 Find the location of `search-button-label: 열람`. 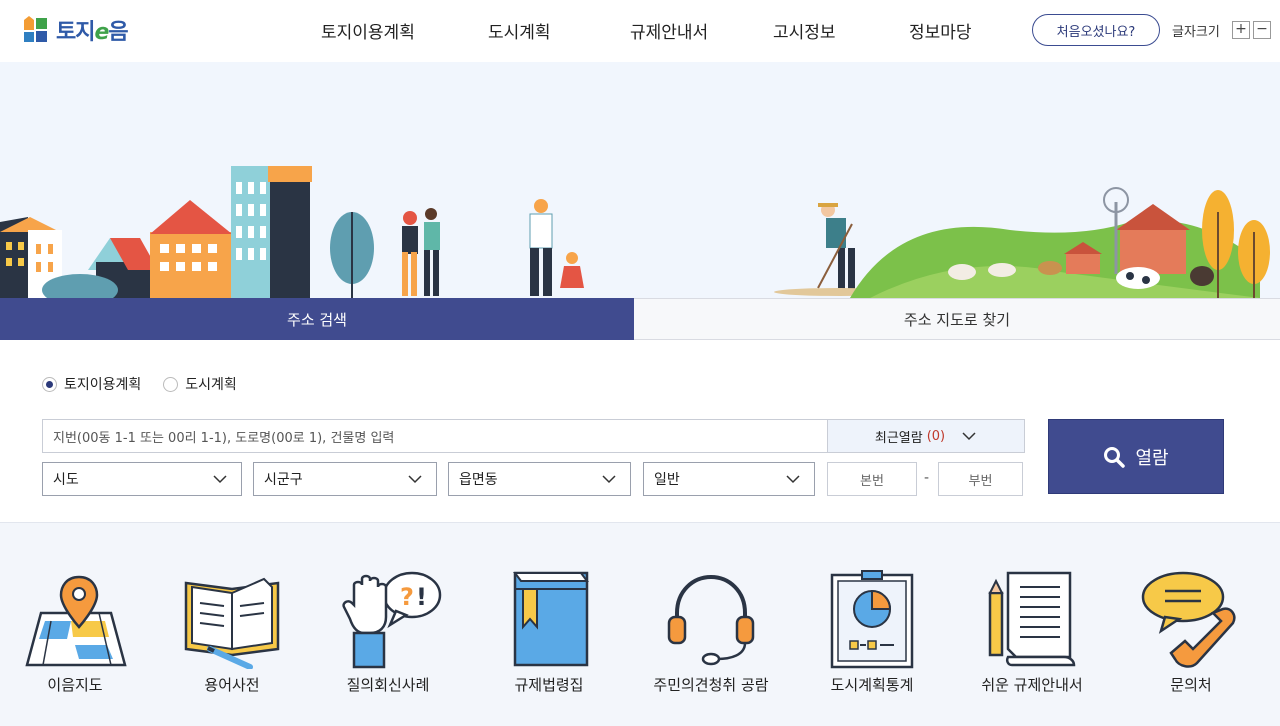

search-button-label: 열람 is located at coordinates (1152, 458).